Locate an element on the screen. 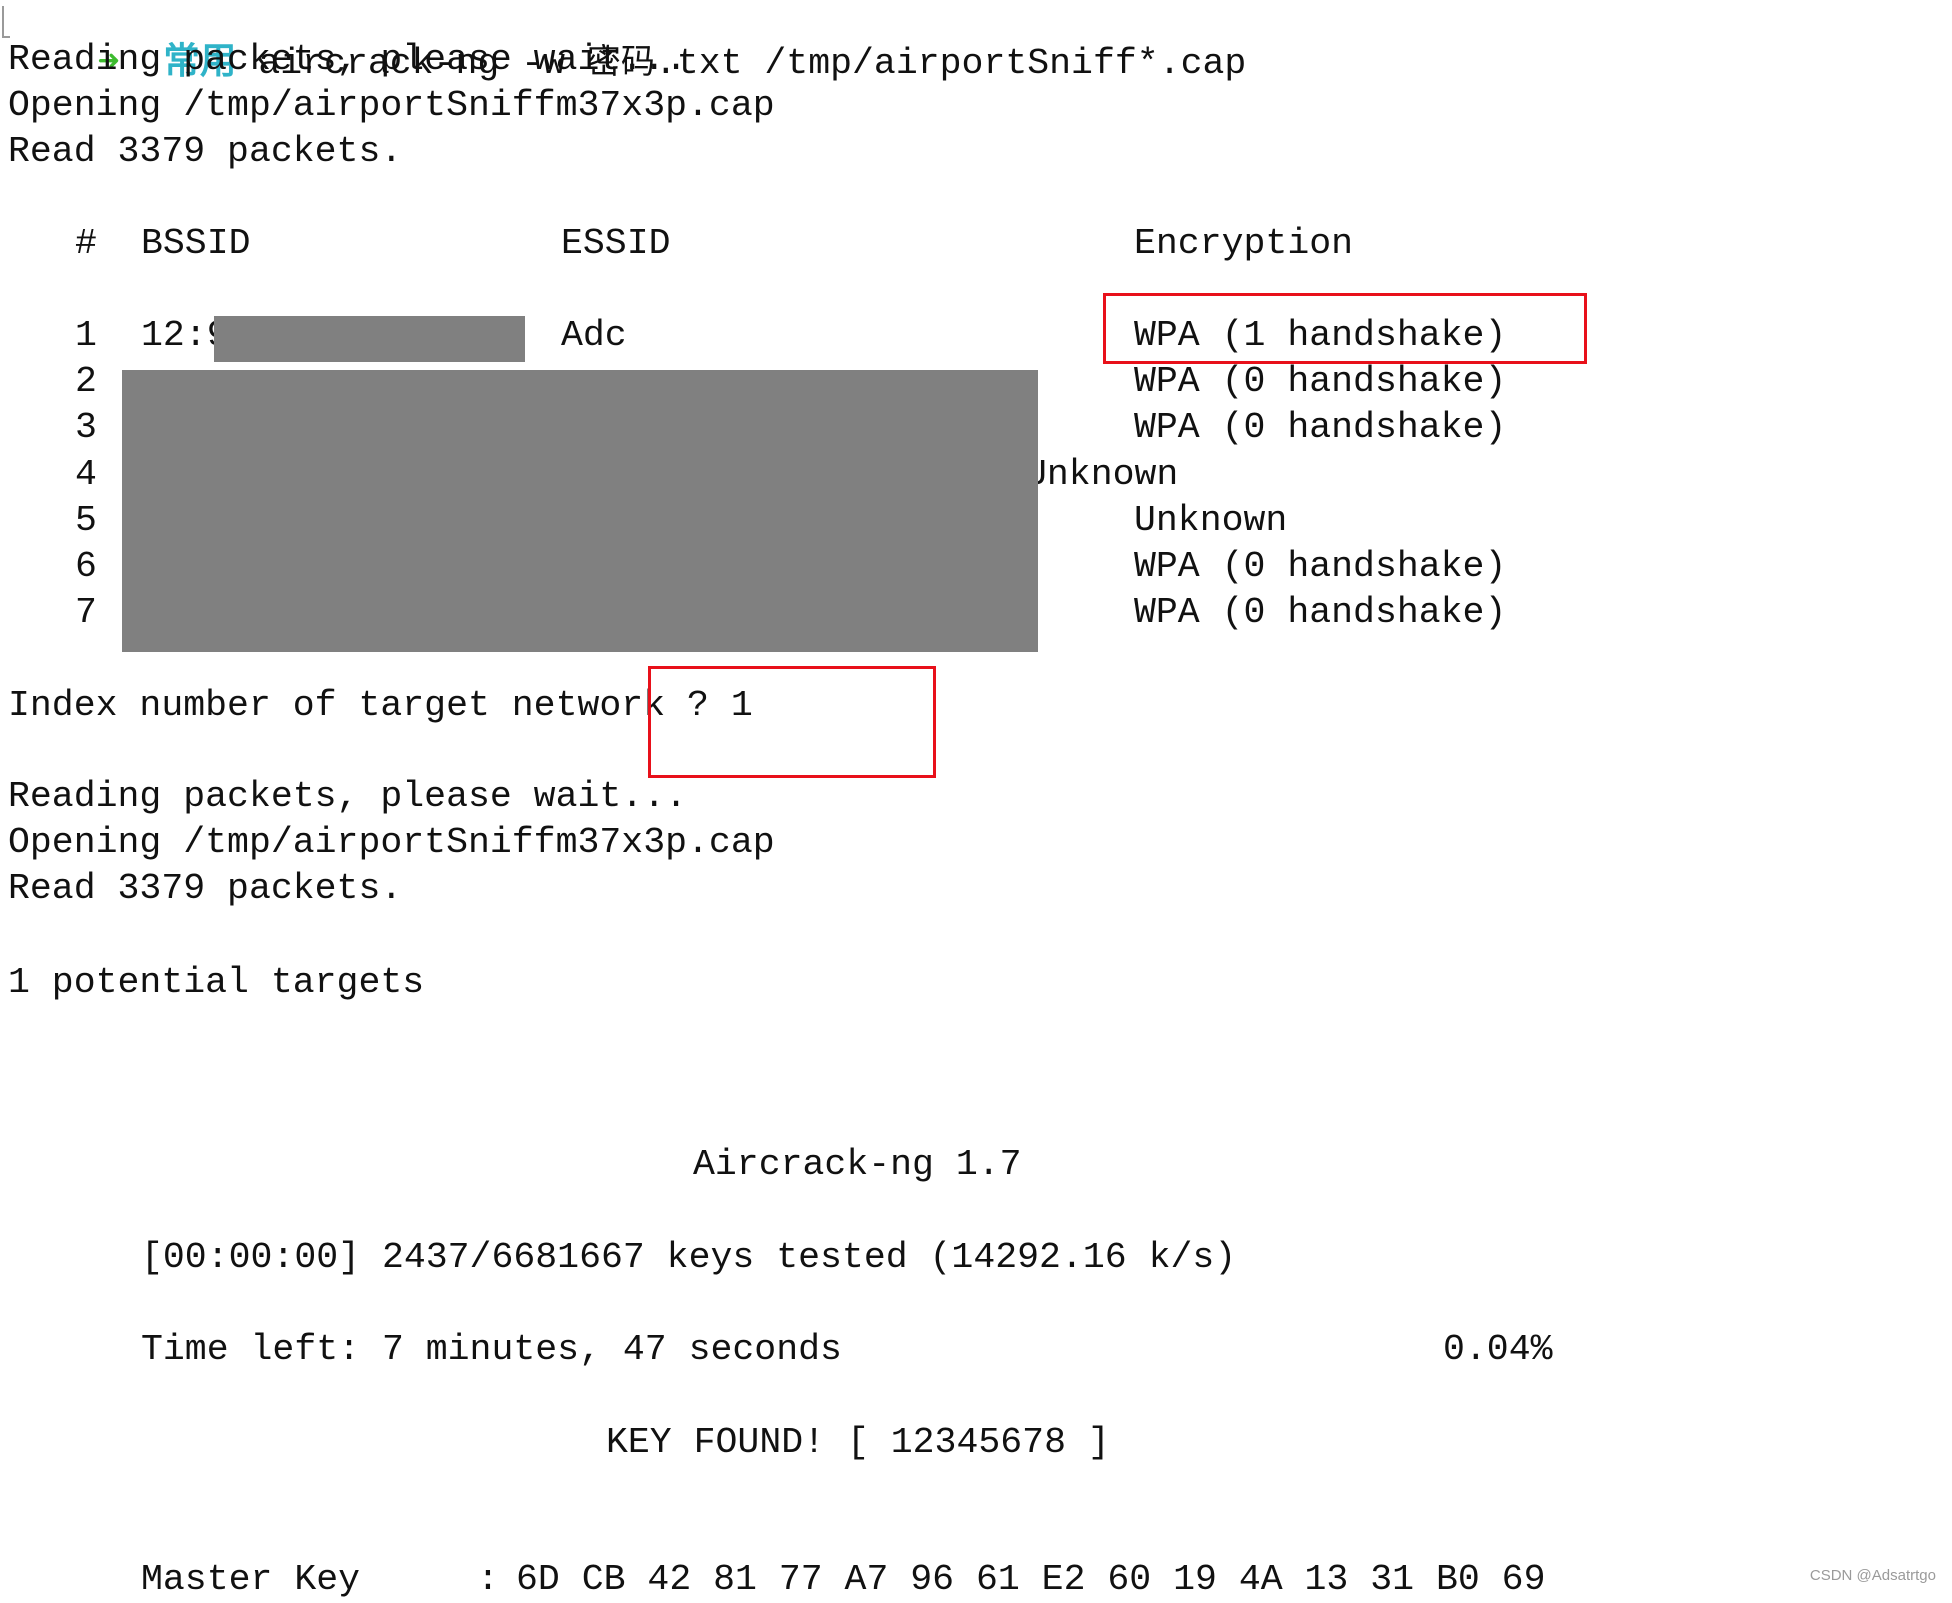  row-index: 4 is located at coordinates (86, 474).